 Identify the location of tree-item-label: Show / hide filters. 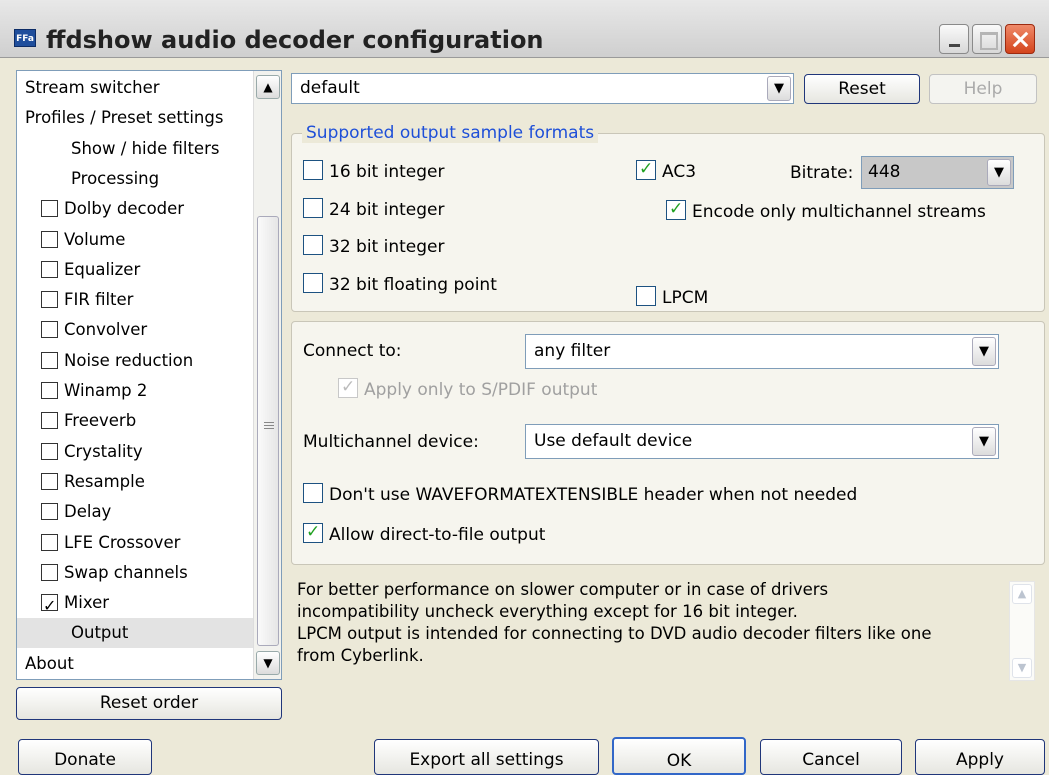
(145, 148).